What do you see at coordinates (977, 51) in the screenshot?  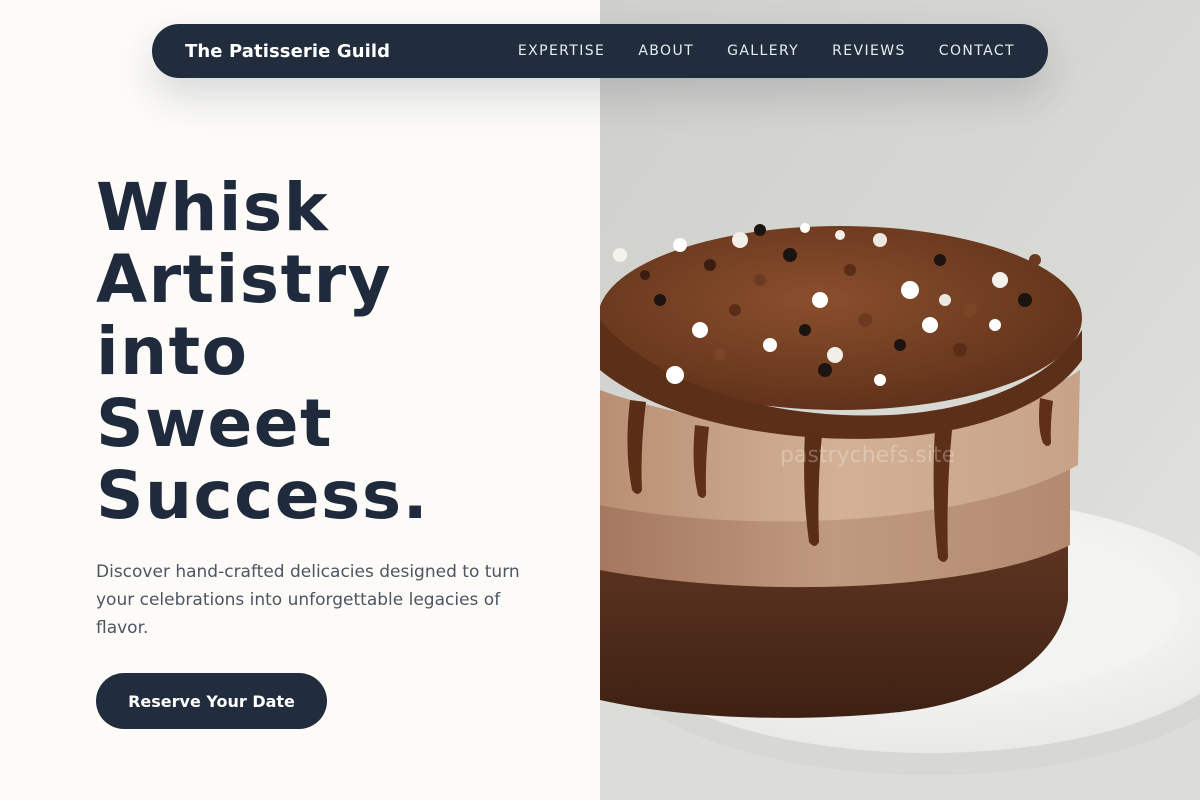 I see `nav-link-contact: CONTACT` at bounding box center [977, 51].